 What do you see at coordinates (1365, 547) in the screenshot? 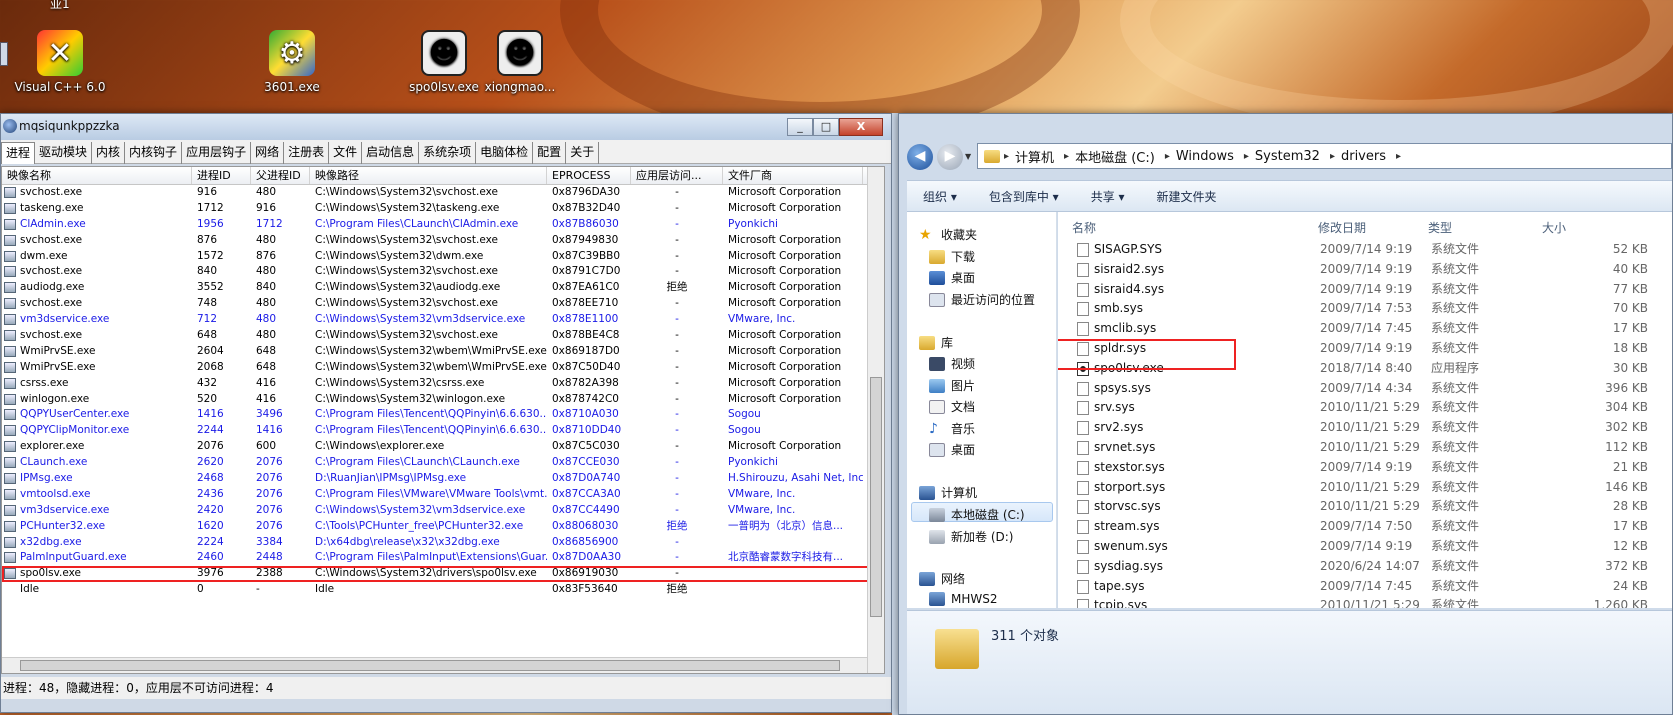
I see `file-row: swenum.sys 2009/7/14 9:19 系统文件 12 KB` at bounding box center [1365, 547].